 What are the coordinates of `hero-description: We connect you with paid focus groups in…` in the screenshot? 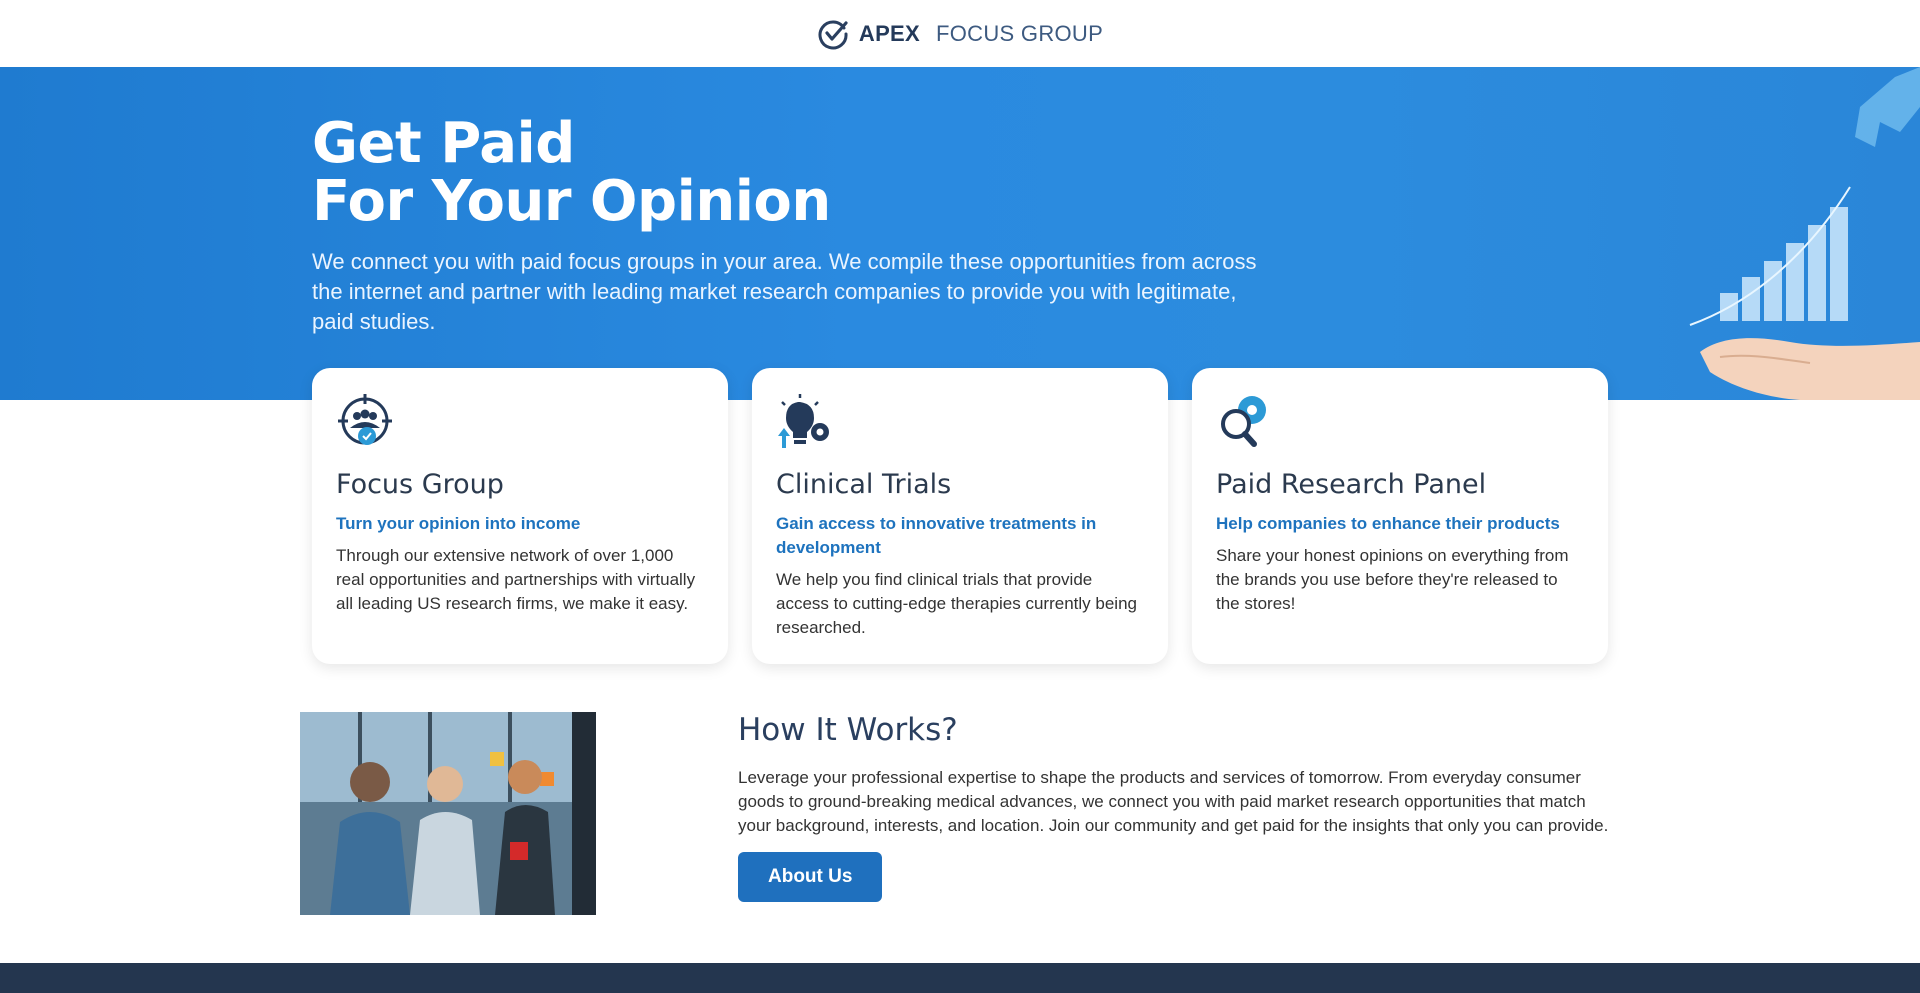 It's located at (784, 291).